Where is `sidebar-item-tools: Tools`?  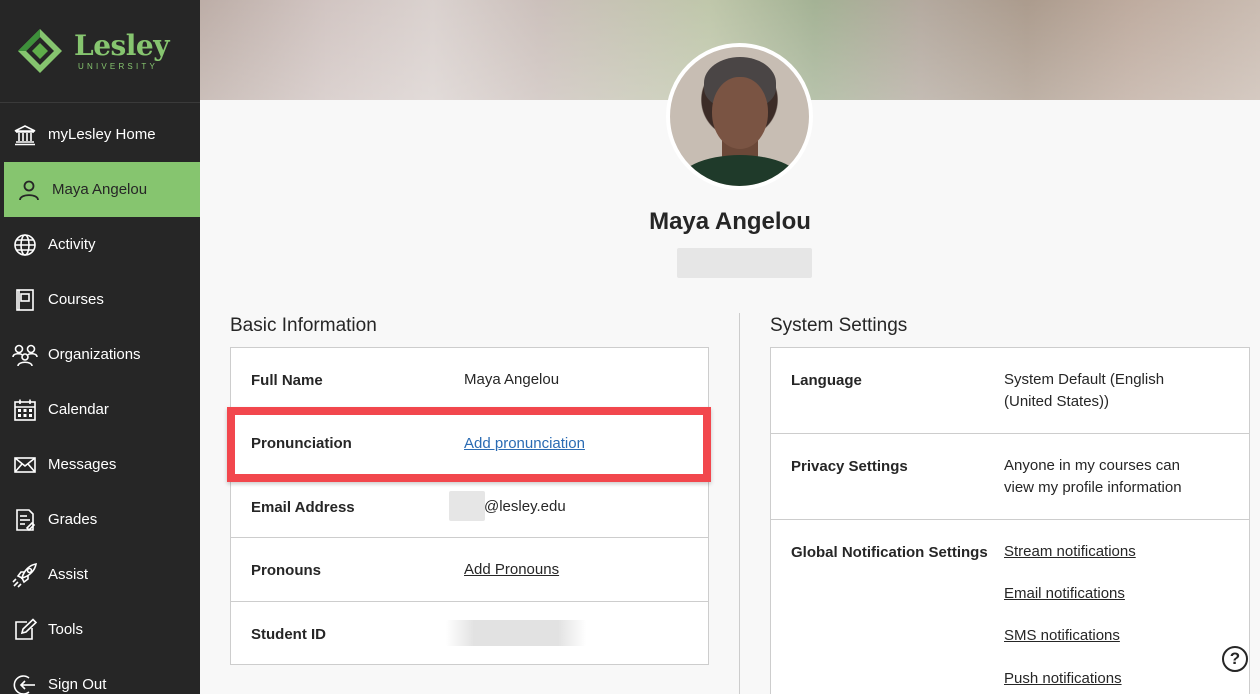
sidebar-item-tools: Tools is located at coordinates (100, 629).